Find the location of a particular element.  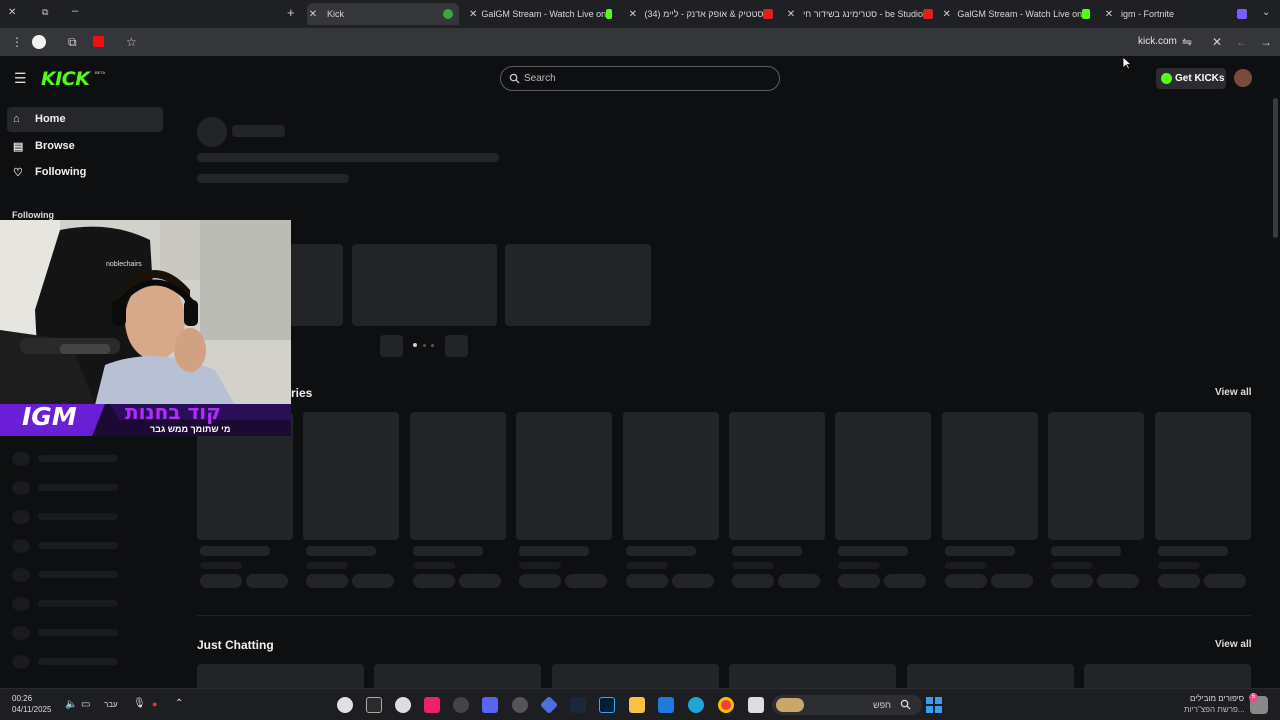

forward-icon: ← is located at coordinates (1242, 42).